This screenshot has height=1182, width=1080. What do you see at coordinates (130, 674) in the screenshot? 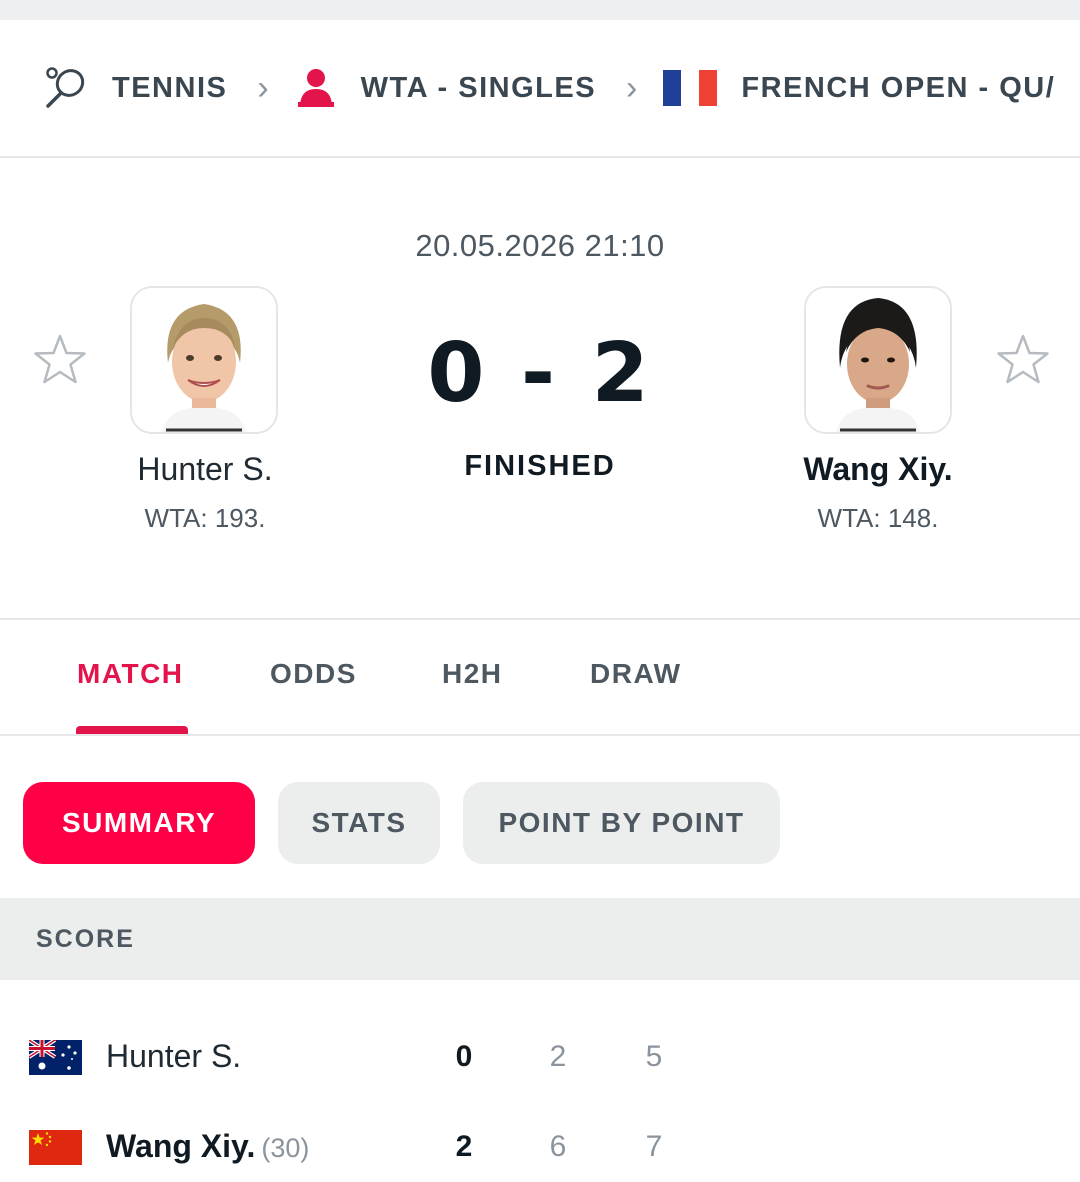
I see `tab-match: MATCH` at bounding box center [130, 674].